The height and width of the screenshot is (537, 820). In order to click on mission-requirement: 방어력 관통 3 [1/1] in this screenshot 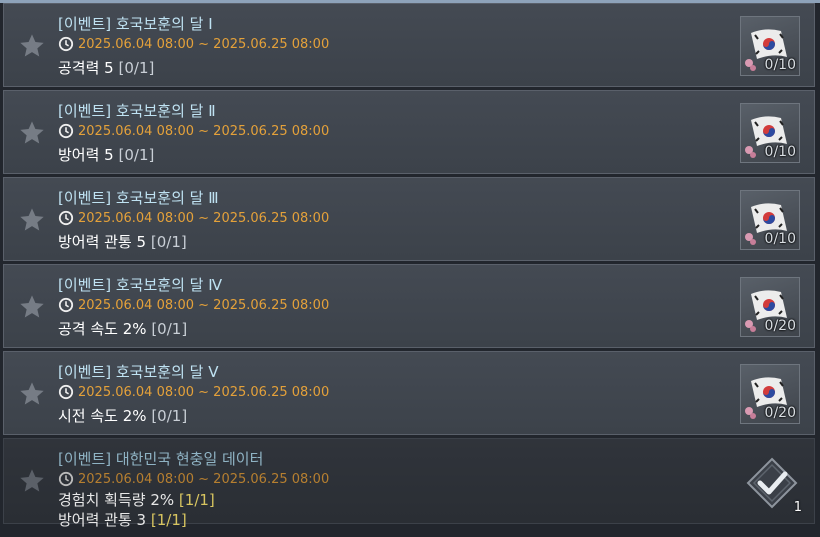, I will do `click(136, 520)`.